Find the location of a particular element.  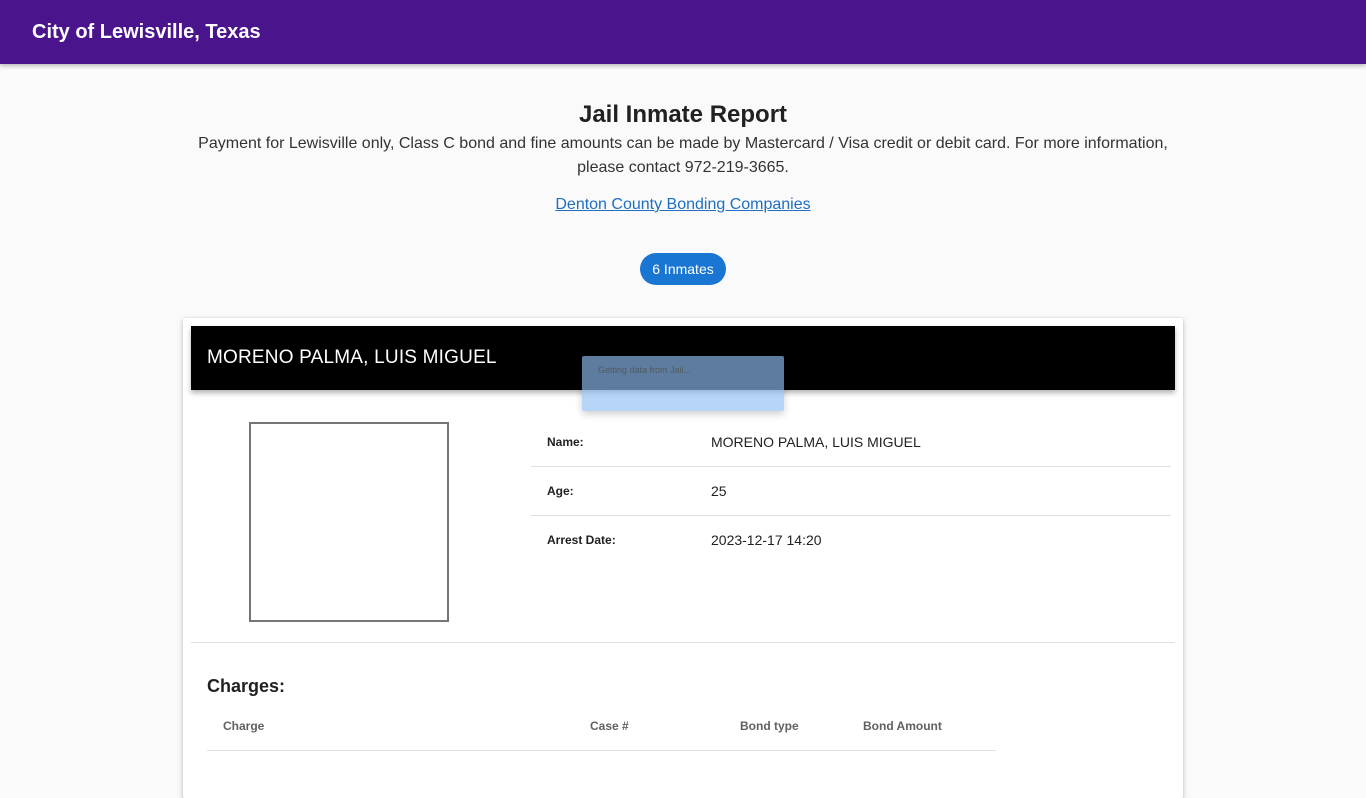

detail-value: 25 is located at coordinates (719, 491).